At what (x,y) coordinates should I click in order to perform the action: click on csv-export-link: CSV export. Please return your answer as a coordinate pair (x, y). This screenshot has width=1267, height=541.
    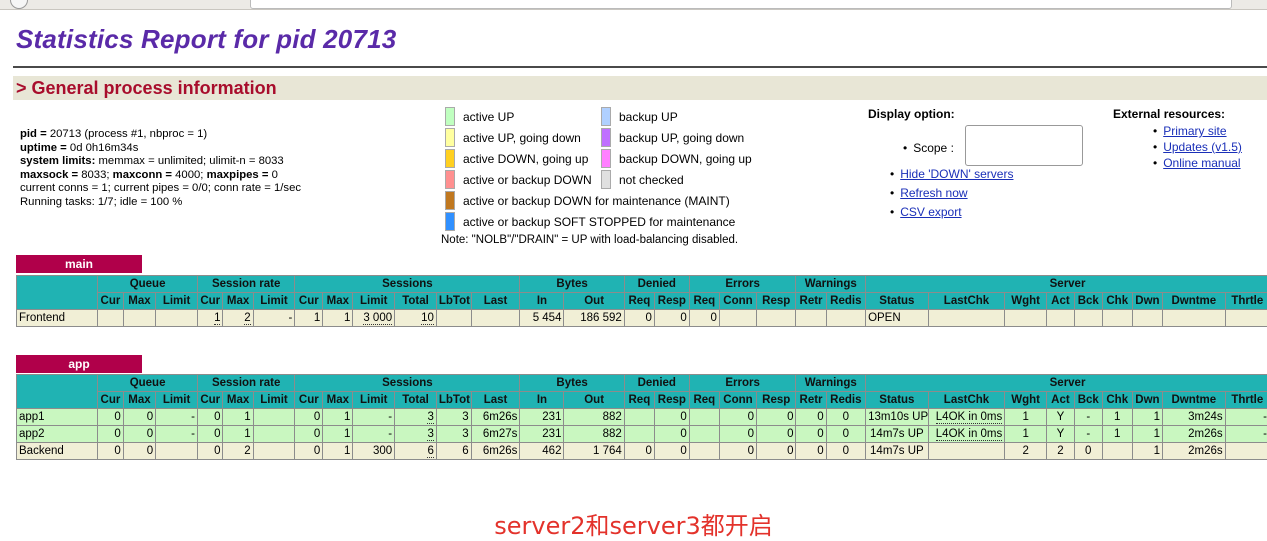
    Looking at the image, I should click on (930, 212).